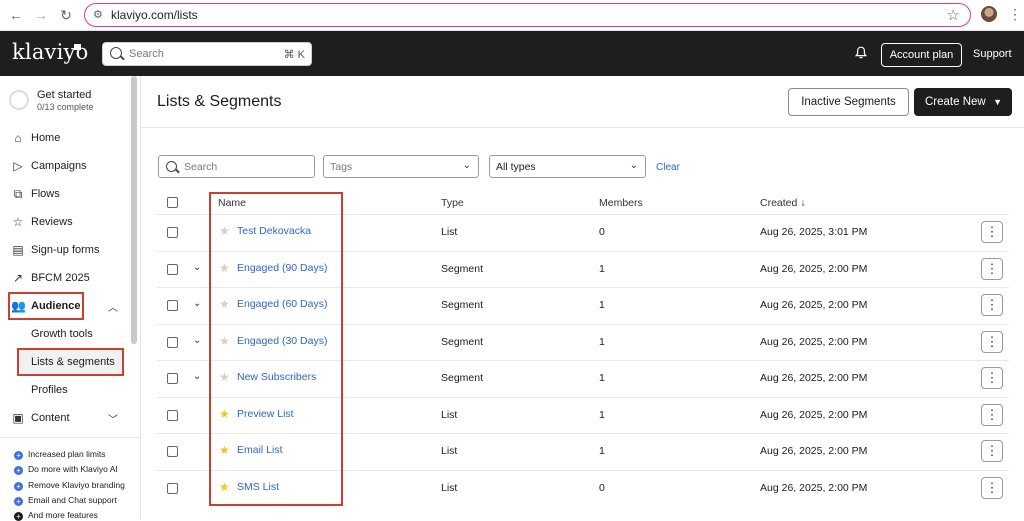 The width and height of the screenshot is (1024, 521). Describe the element at coordinates (154, 15) in the screenshot. I see `url-text: klaviyo.com/lists` at that location.